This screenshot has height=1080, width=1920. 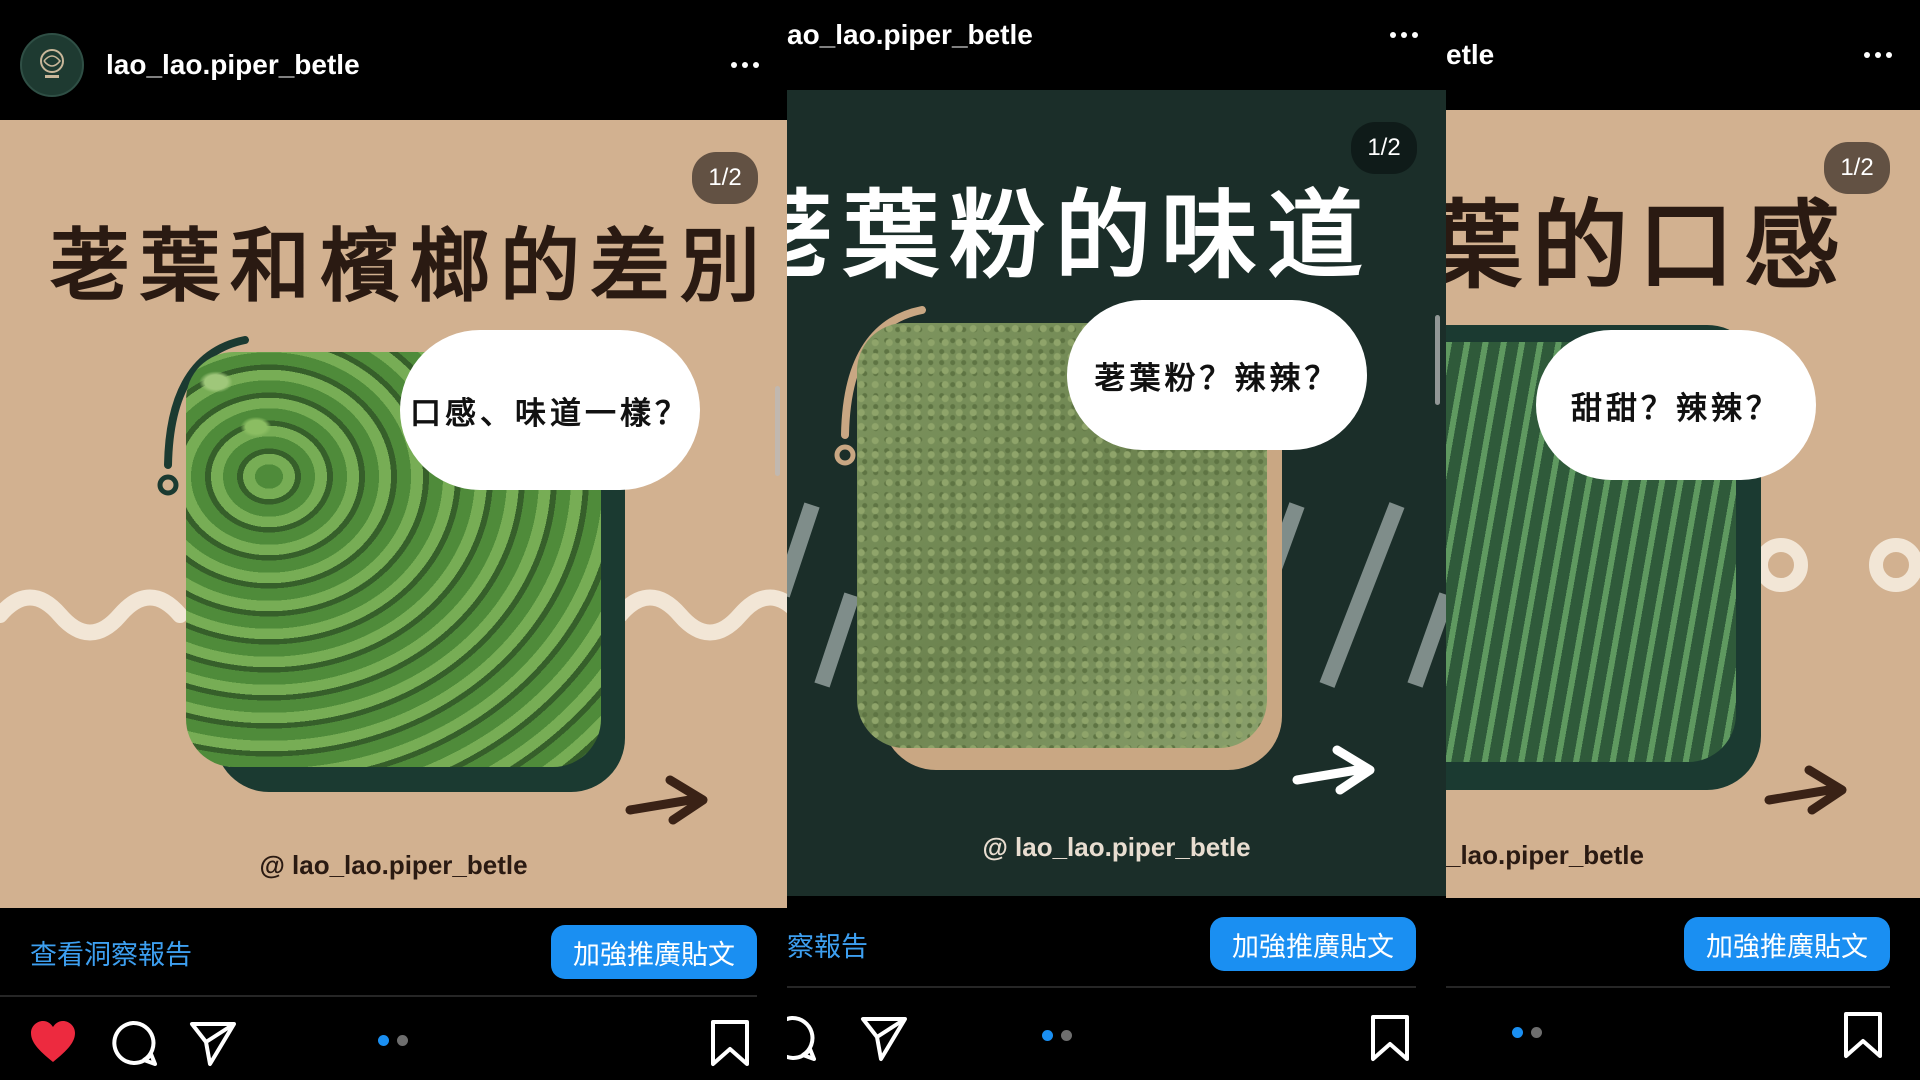 What do you see at coordinates (1116, 944) in the screenshot?
I see `promo-row: 察報告 加強推廣貼文` at bounding box center [1116, 944].